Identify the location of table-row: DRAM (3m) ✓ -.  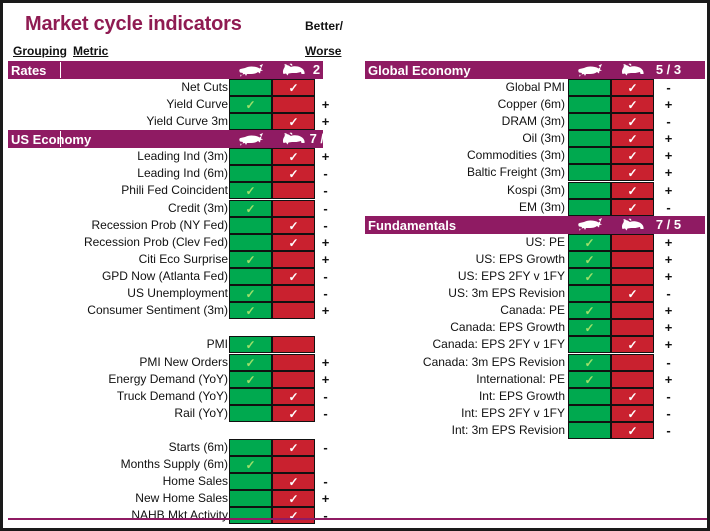
(532, 121).